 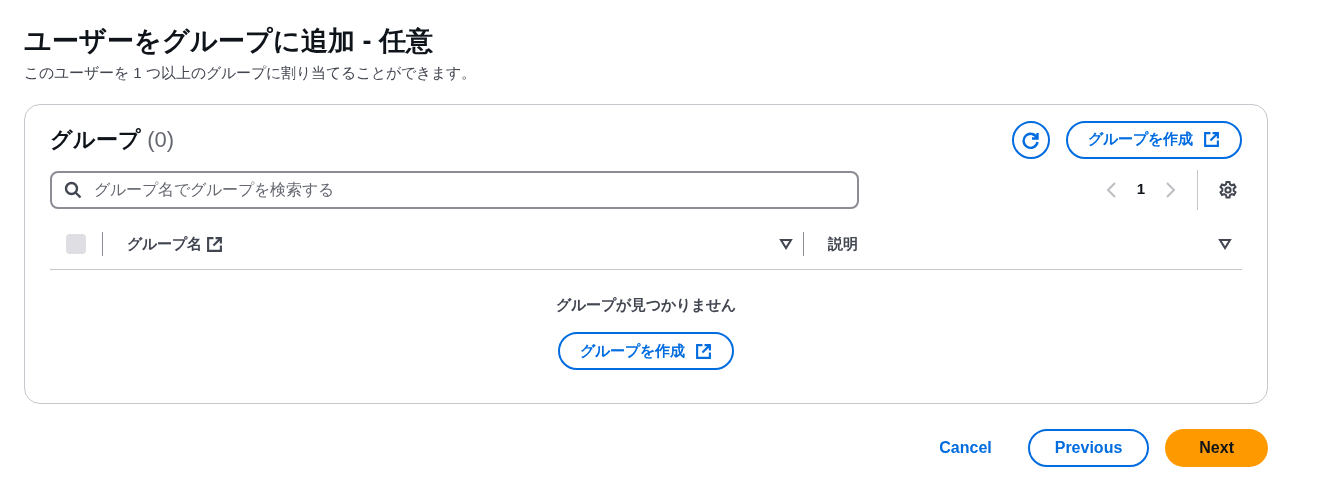 I want to click on previous-button: Previous, so click(x=1088, y=447).